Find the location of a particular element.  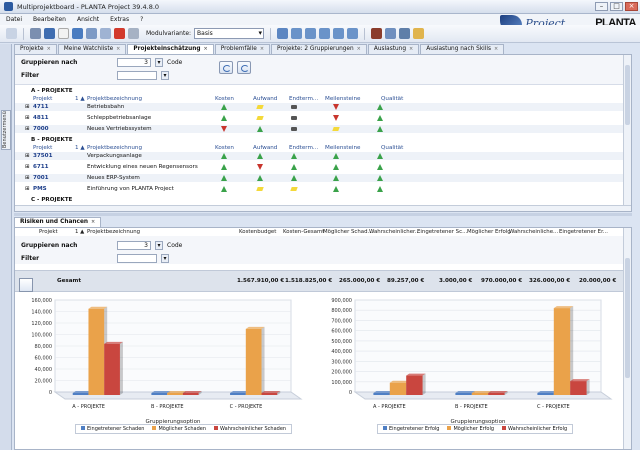

col-kostenbudget: Kostenbudget is located at coordinates (257, 232).